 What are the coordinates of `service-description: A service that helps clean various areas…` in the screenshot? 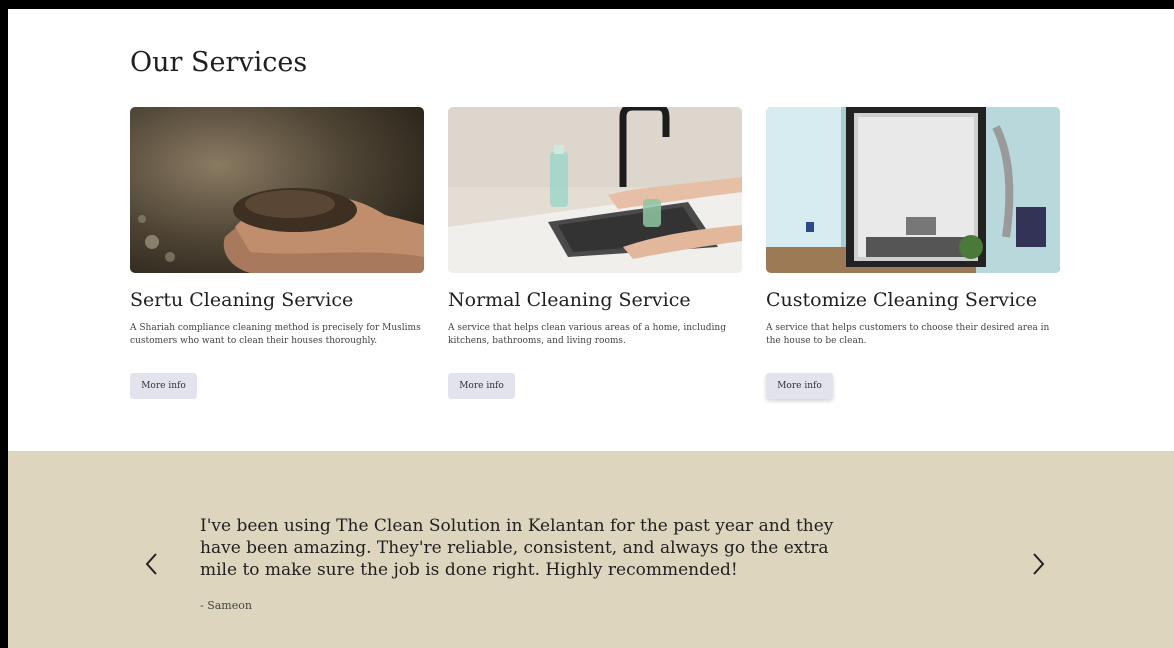 It's located at (587, 334).